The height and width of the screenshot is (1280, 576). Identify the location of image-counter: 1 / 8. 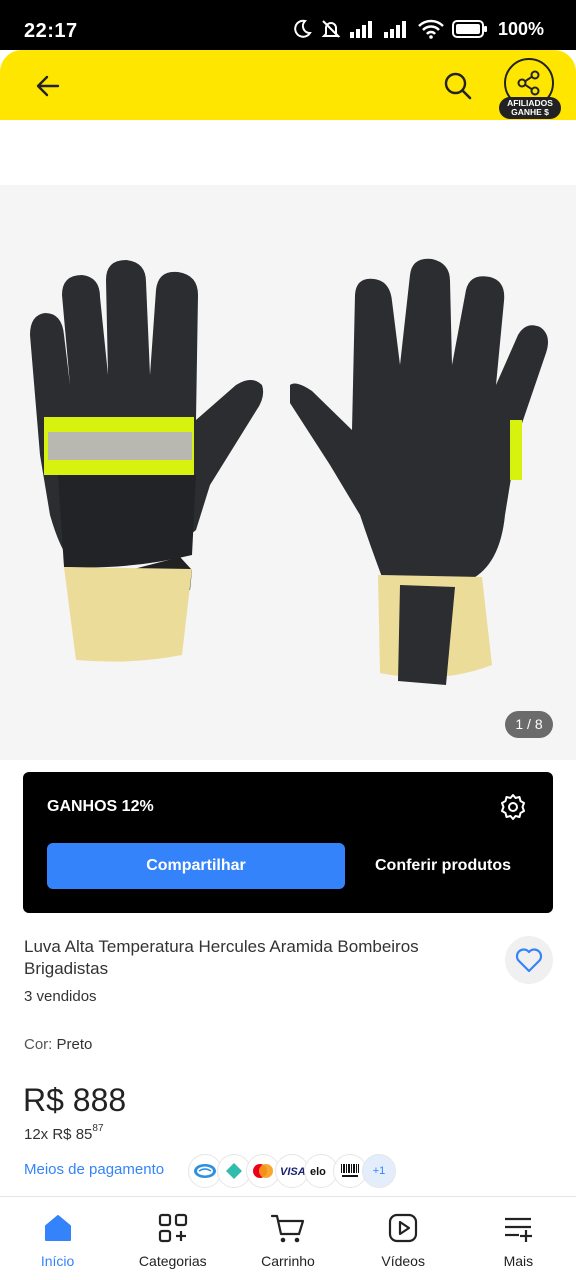
(529, 724).